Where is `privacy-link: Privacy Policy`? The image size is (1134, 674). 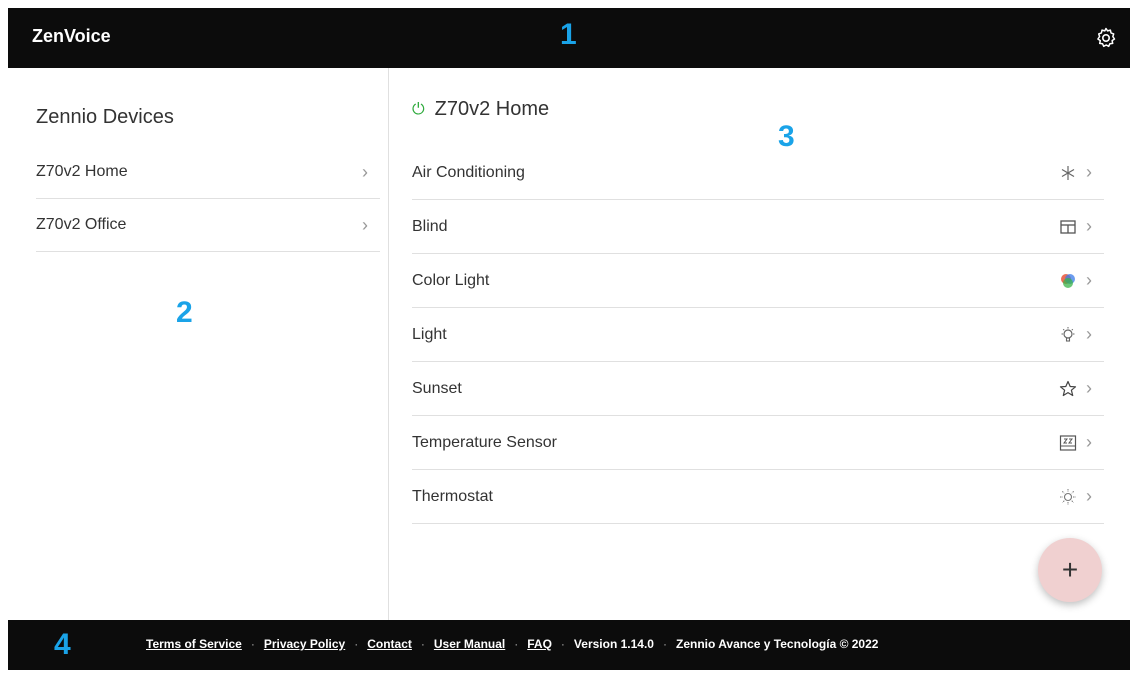 privacy-link: Privacy Policy is located at coordinates (304, 644).